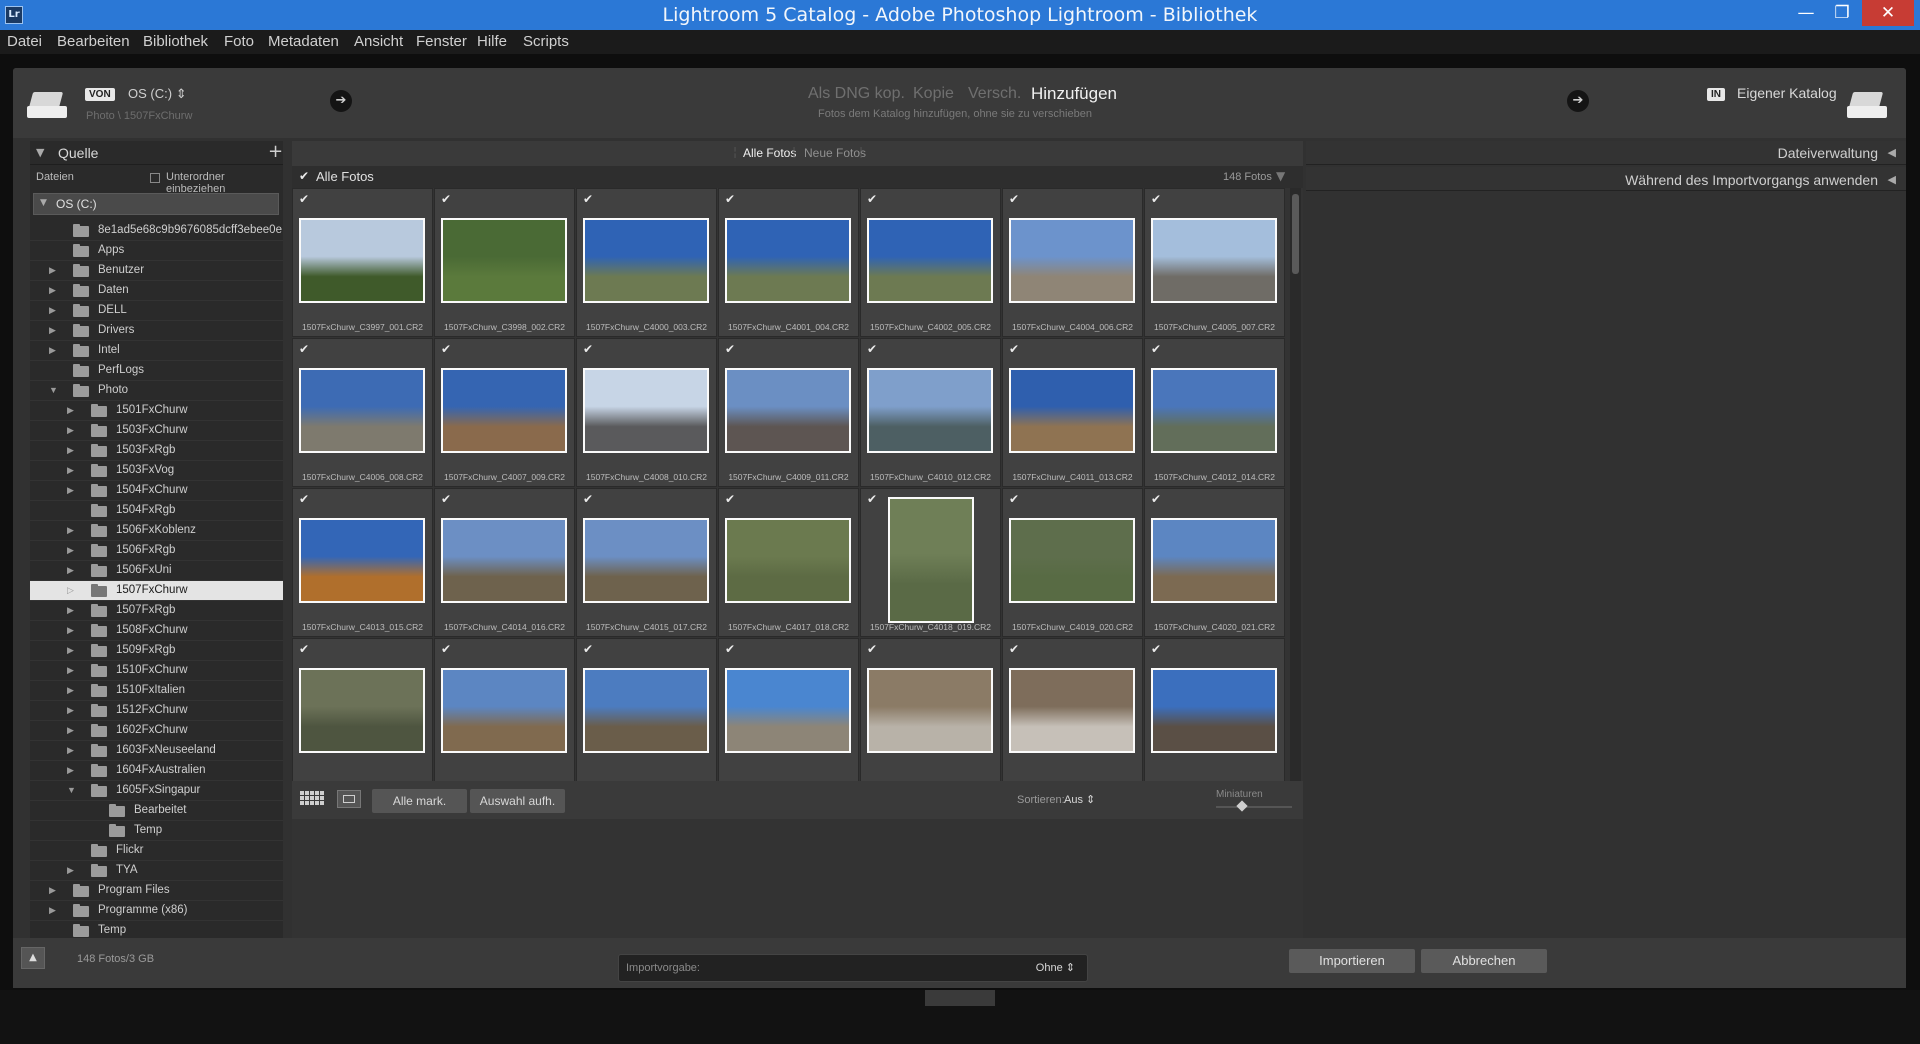  I want to click on photo-cell: ✔ 1507FxChurw_C4018_019.CR2, so click(930, 562).